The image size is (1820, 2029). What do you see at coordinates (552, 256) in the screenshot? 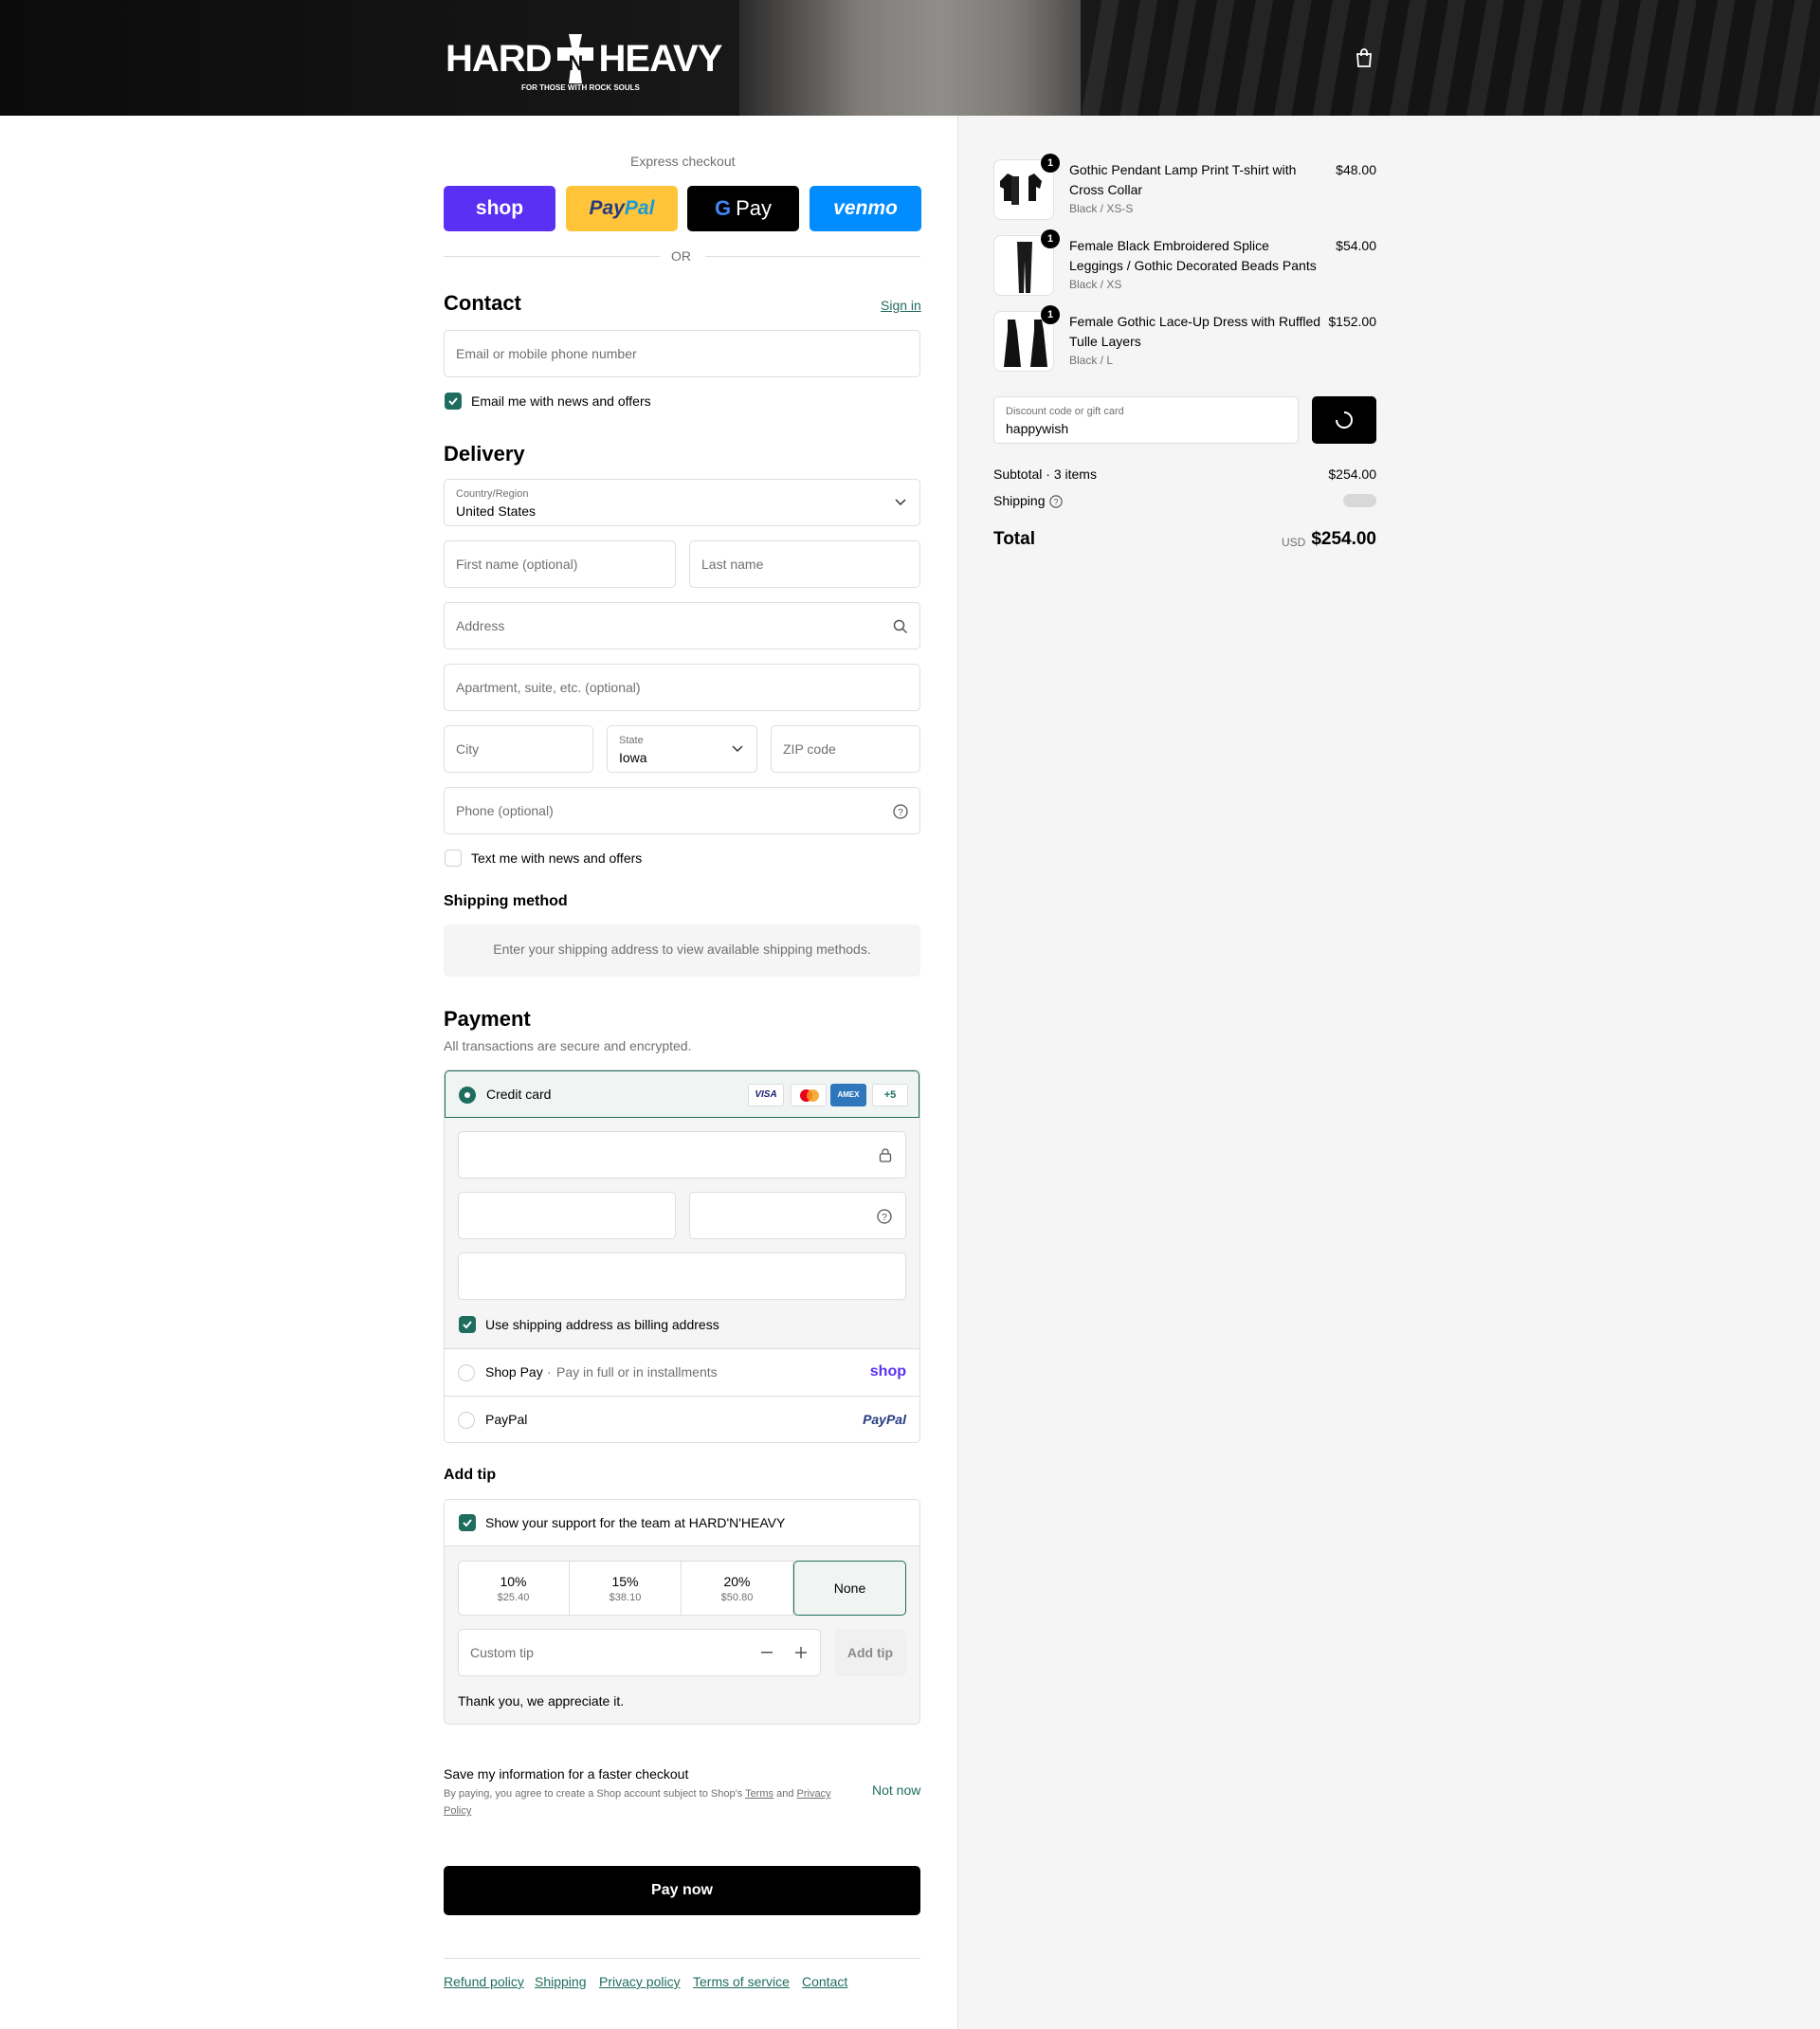
I see `or-divider-left` at bounding box center [552, 256].